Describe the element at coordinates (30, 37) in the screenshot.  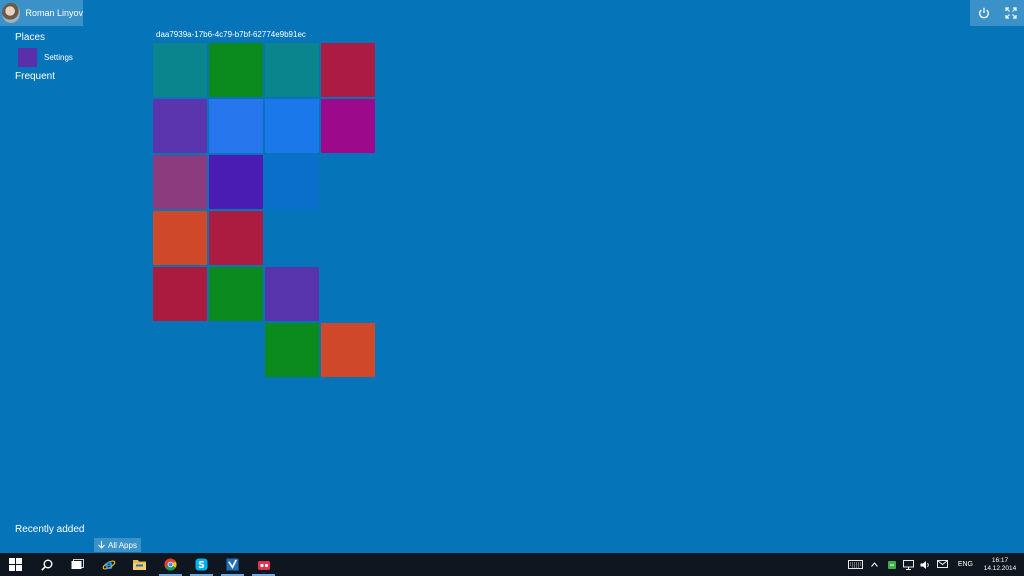
I see `places-heading: Places` at that location.